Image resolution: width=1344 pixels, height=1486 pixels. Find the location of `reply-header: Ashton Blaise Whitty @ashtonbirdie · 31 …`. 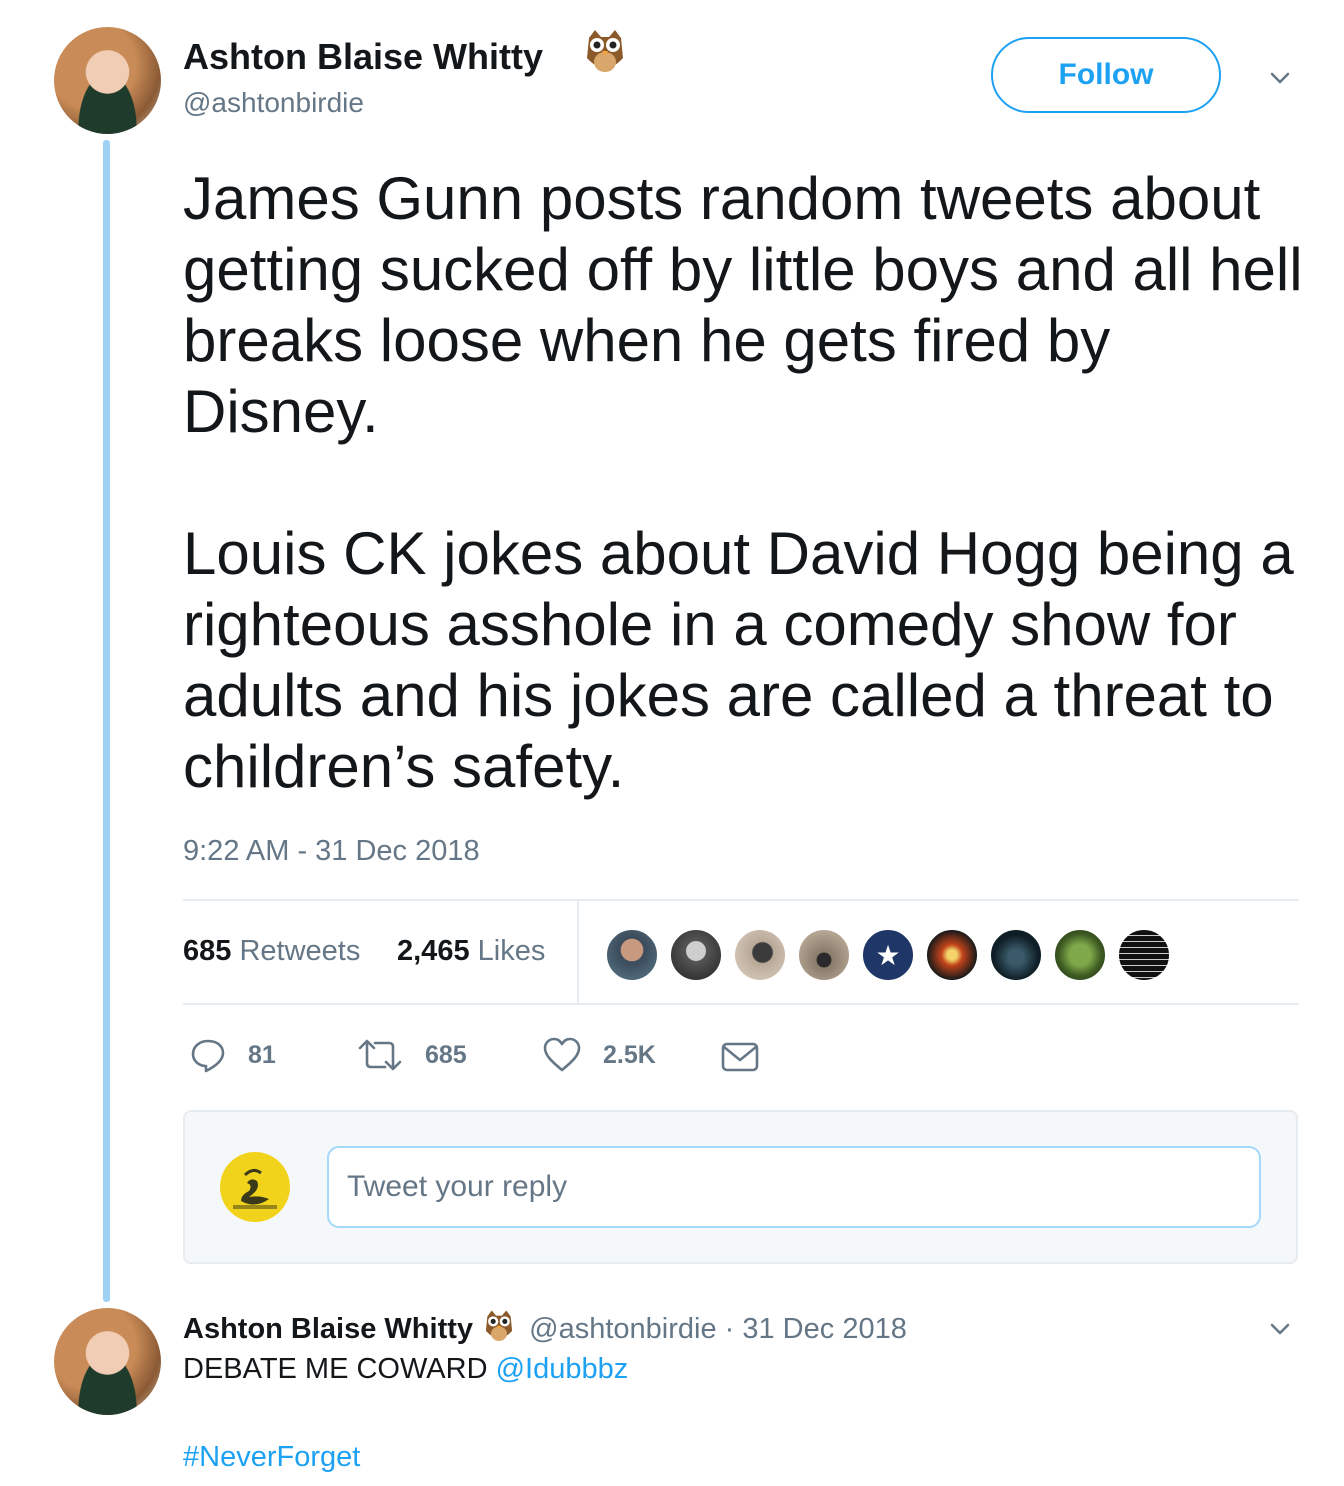

reply-header: Ashton Blaise Whitty @ashtonbirdie · 31 … is located at coordinates (545, 1327).